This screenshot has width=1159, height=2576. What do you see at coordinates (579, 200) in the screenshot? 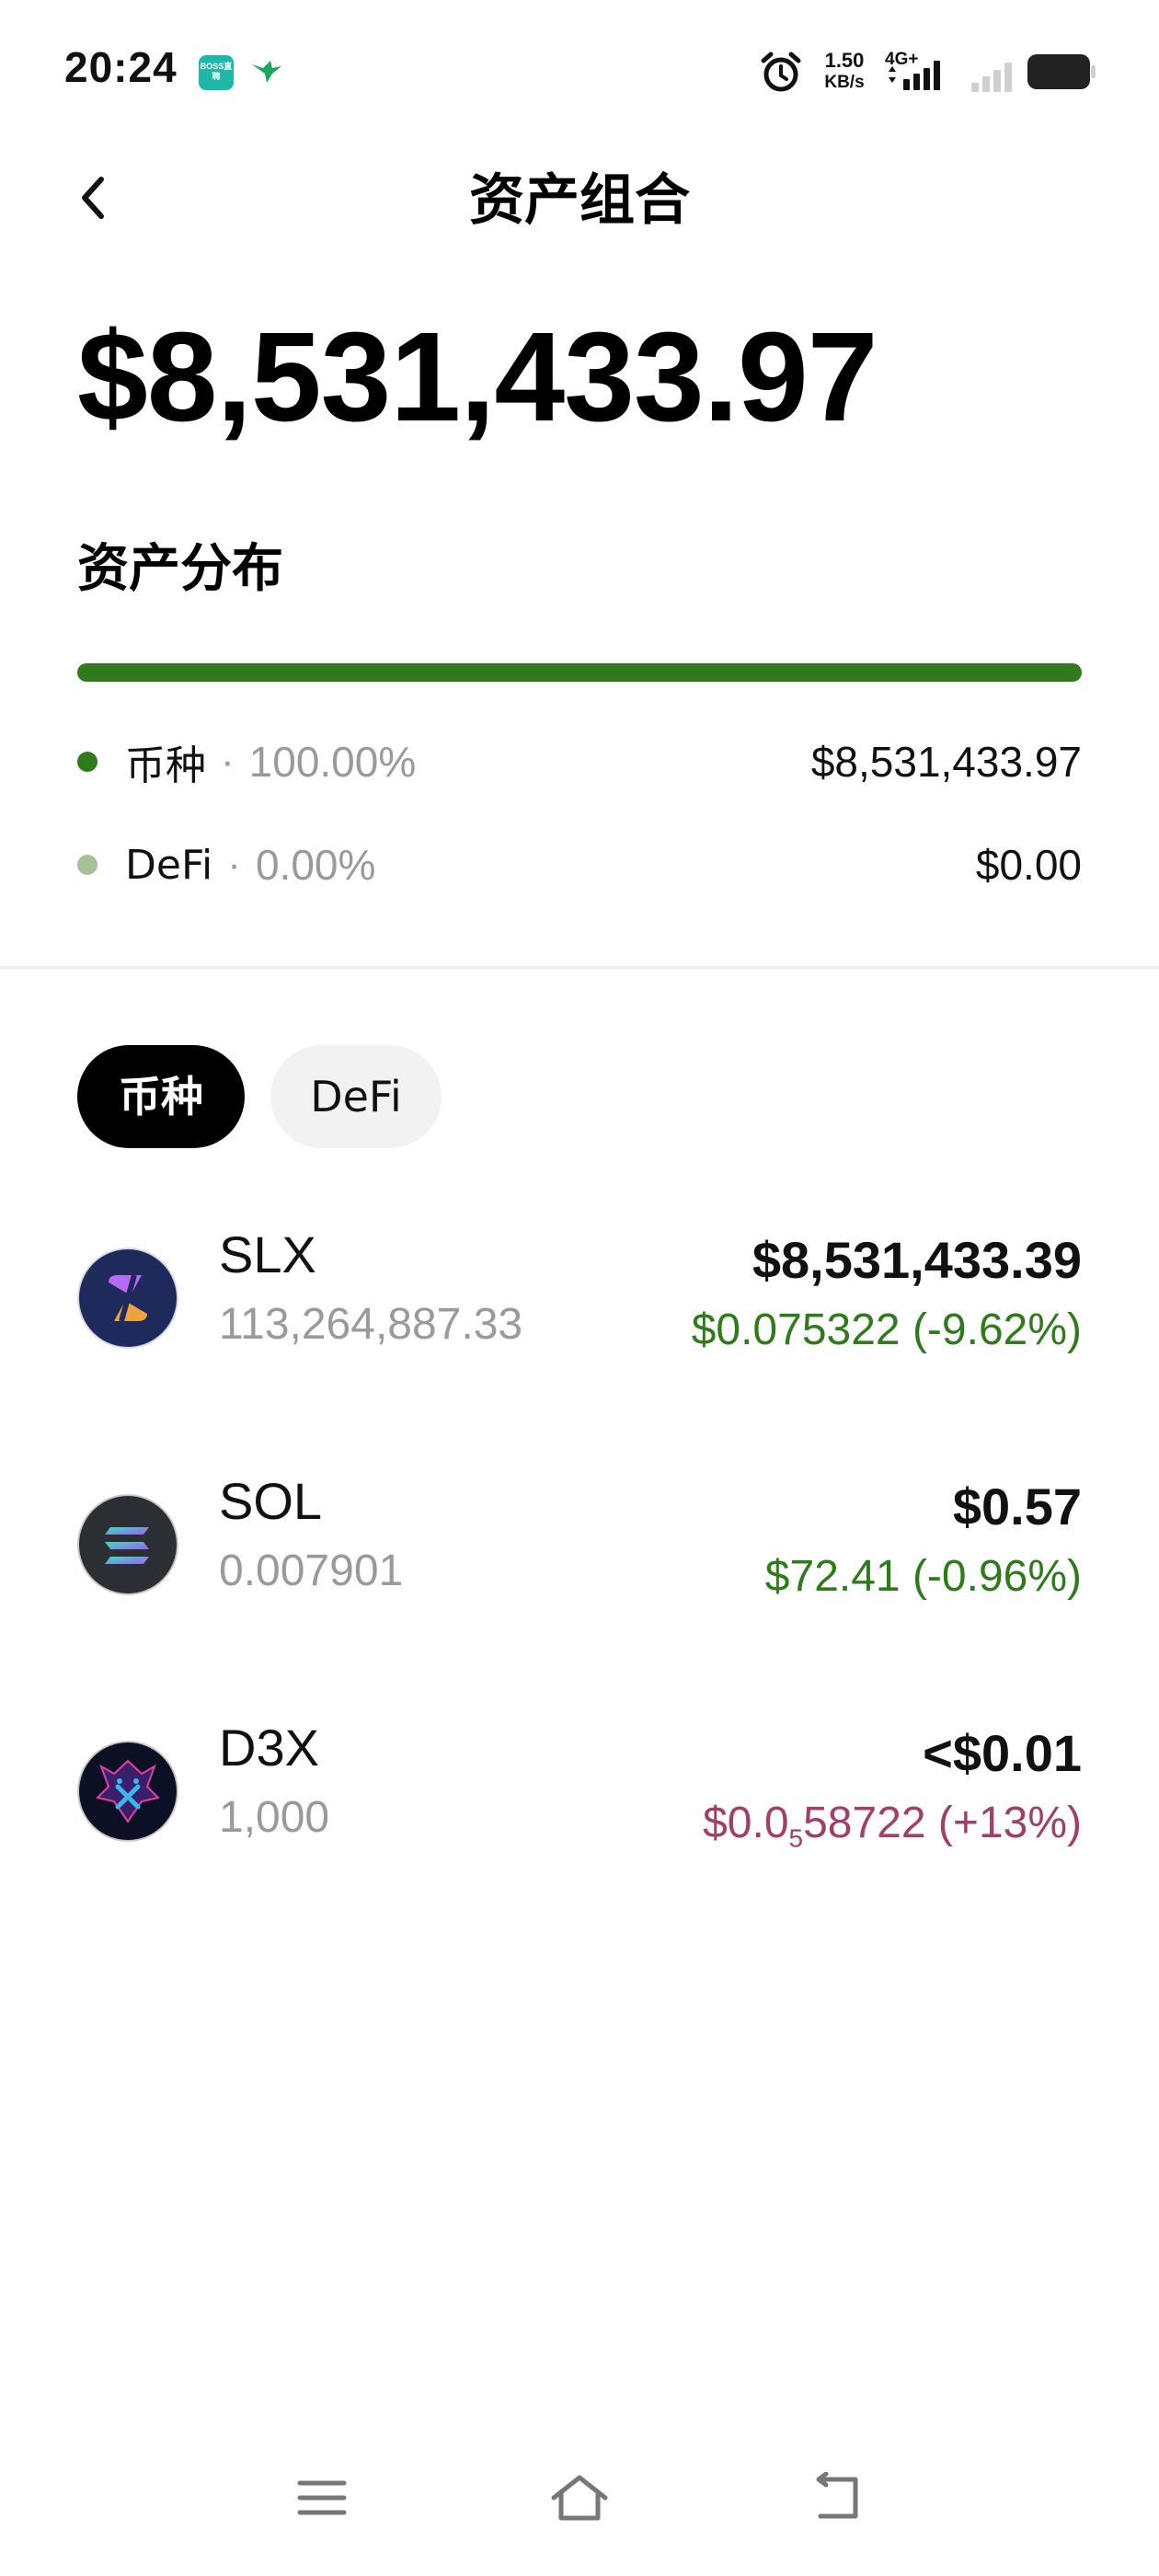
I see `page-title: 资产组合` at bounding box center [579, 200].